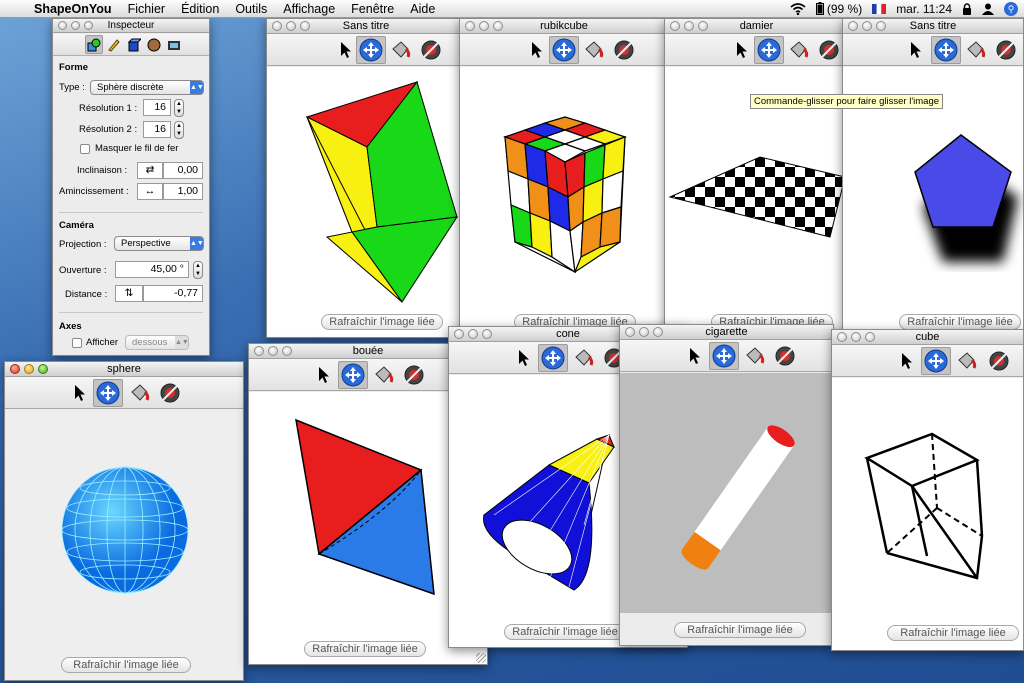 The width and height of the screenshot is (1024, 683). Describe the element at coordinates (200, 9) in the screenshot. I see `menu-edition: Édition` at that location.